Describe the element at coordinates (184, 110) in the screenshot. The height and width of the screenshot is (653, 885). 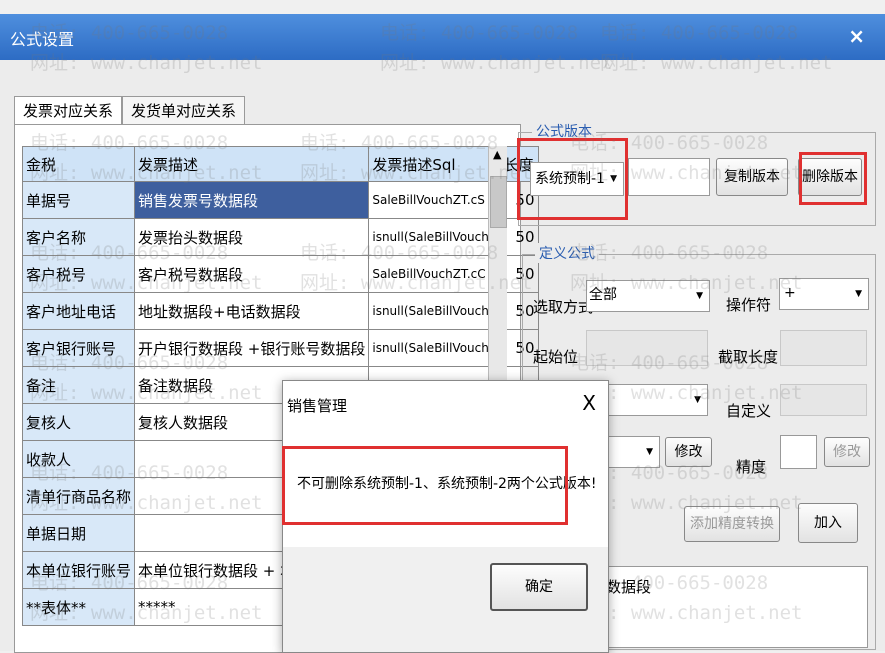
I see `tab-delivery-mapping: 发货单对应关系` at that location.